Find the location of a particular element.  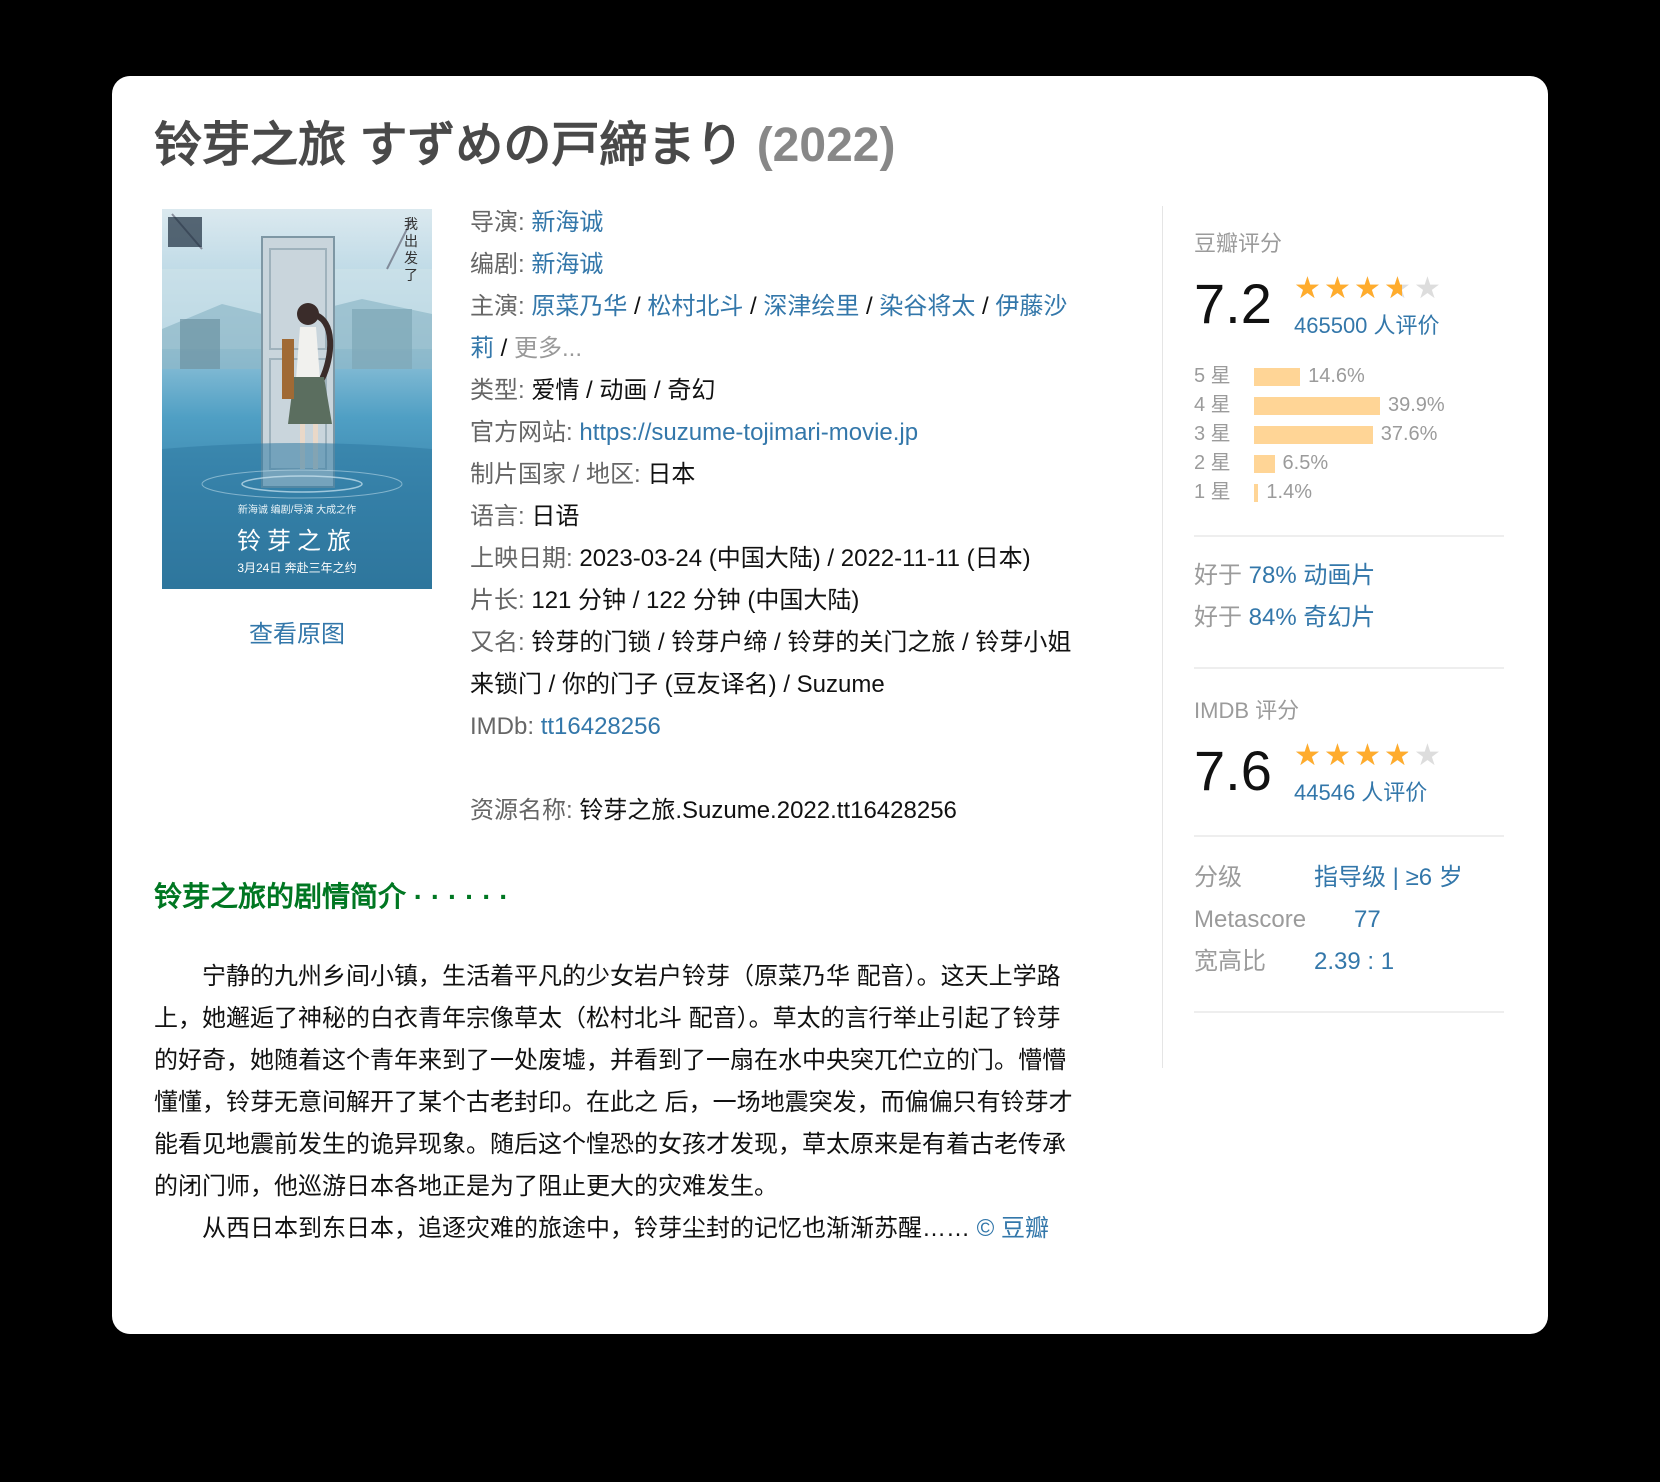

meta-metascore-value: 77 is located at coordinates (1367, 919).